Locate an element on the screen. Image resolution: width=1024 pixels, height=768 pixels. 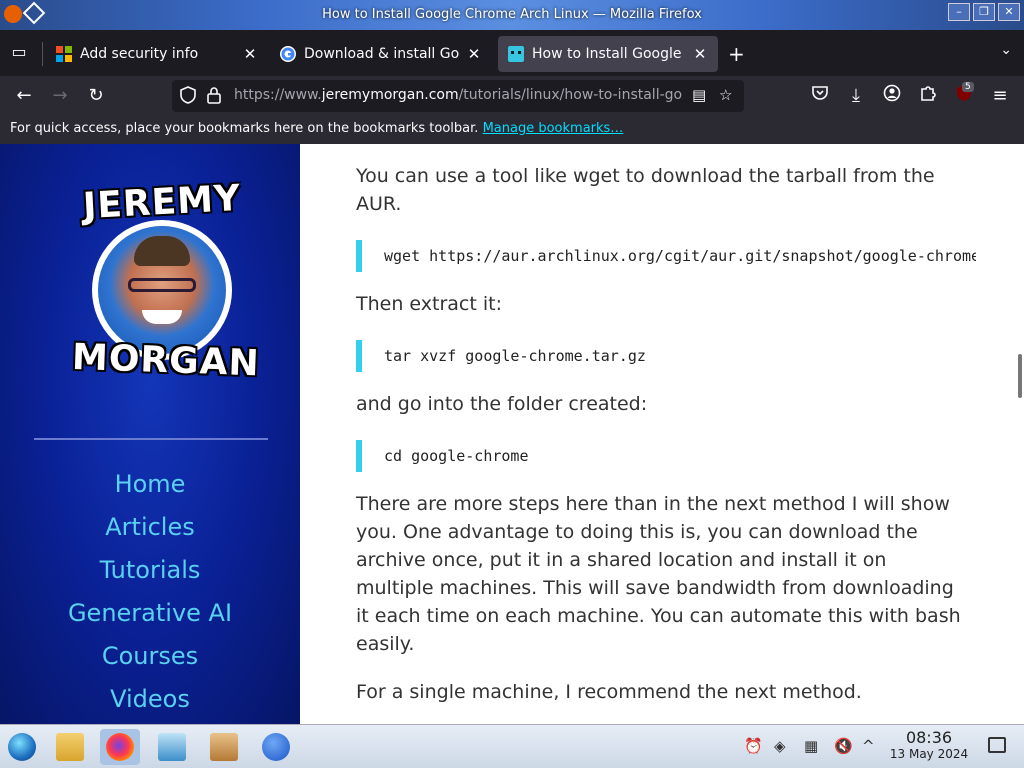
tracking-protection-icon is located at coordinates (188, 97).